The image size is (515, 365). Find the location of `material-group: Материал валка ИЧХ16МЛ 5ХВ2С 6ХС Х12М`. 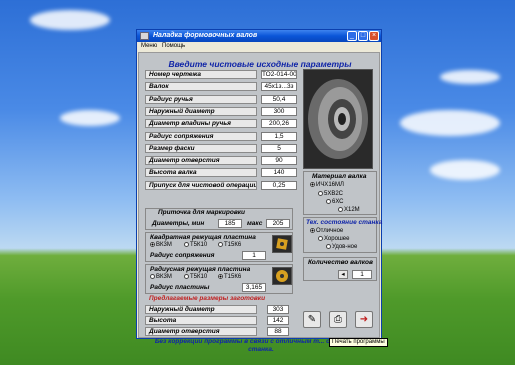

material-group: Материал валка ИЧХ16МЛ 5ХВ2С 6ХС Х12М is located at coordinates (340, 193).